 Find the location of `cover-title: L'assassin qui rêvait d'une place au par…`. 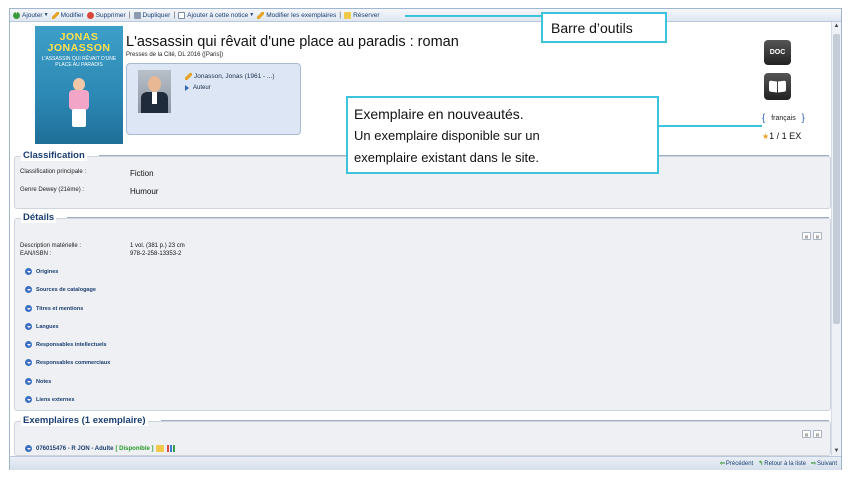

cover-title: L'assassin qui rêvait d'une place au par… is located at coordinates (79, 62).